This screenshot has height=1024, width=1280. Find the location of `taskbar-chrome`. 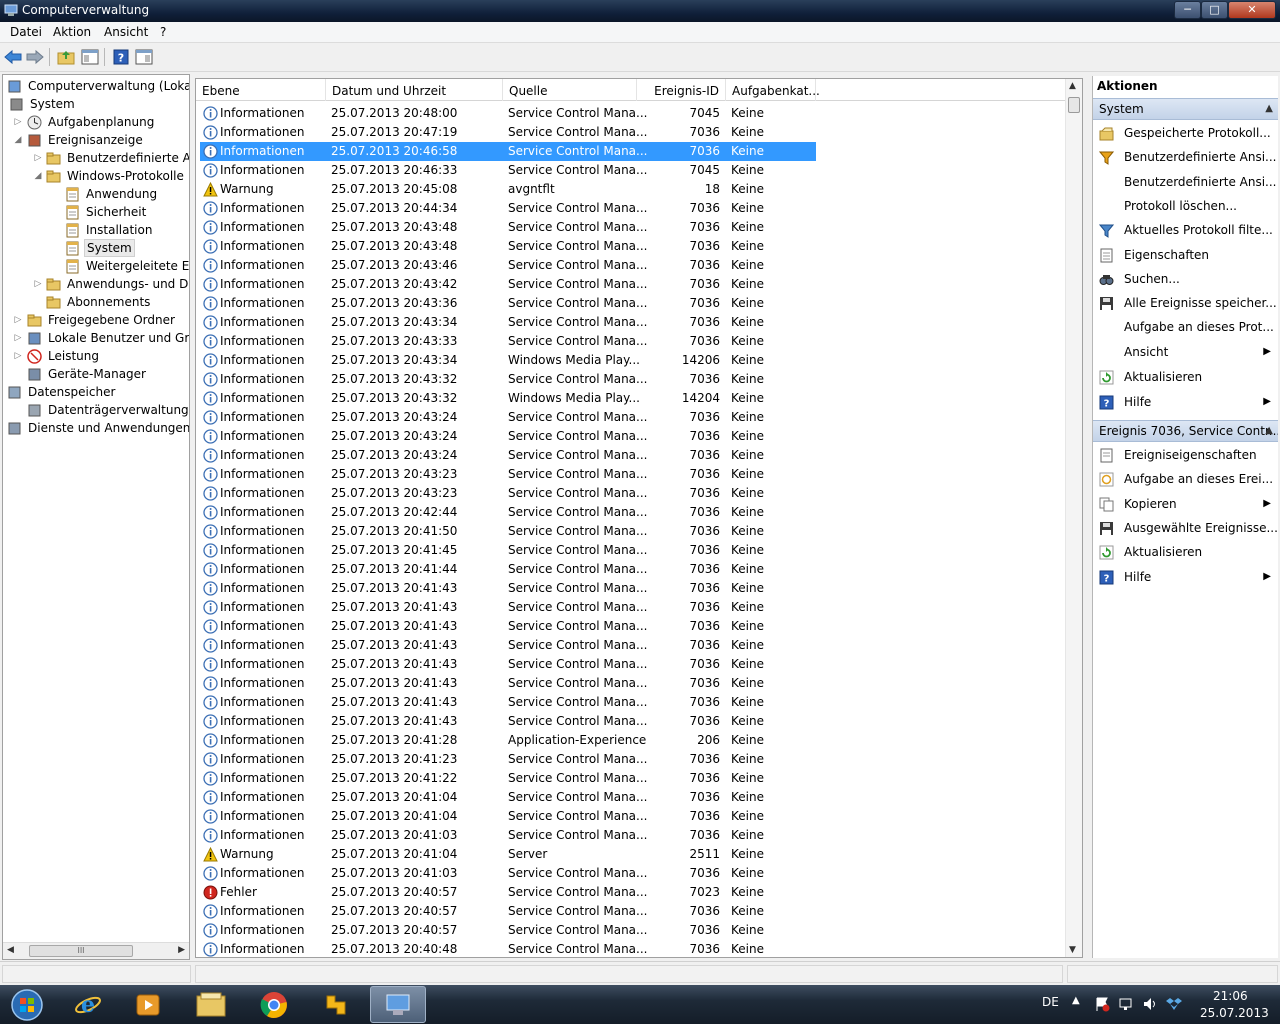

taskbar-chrome is located at coordinates (274, 1004).